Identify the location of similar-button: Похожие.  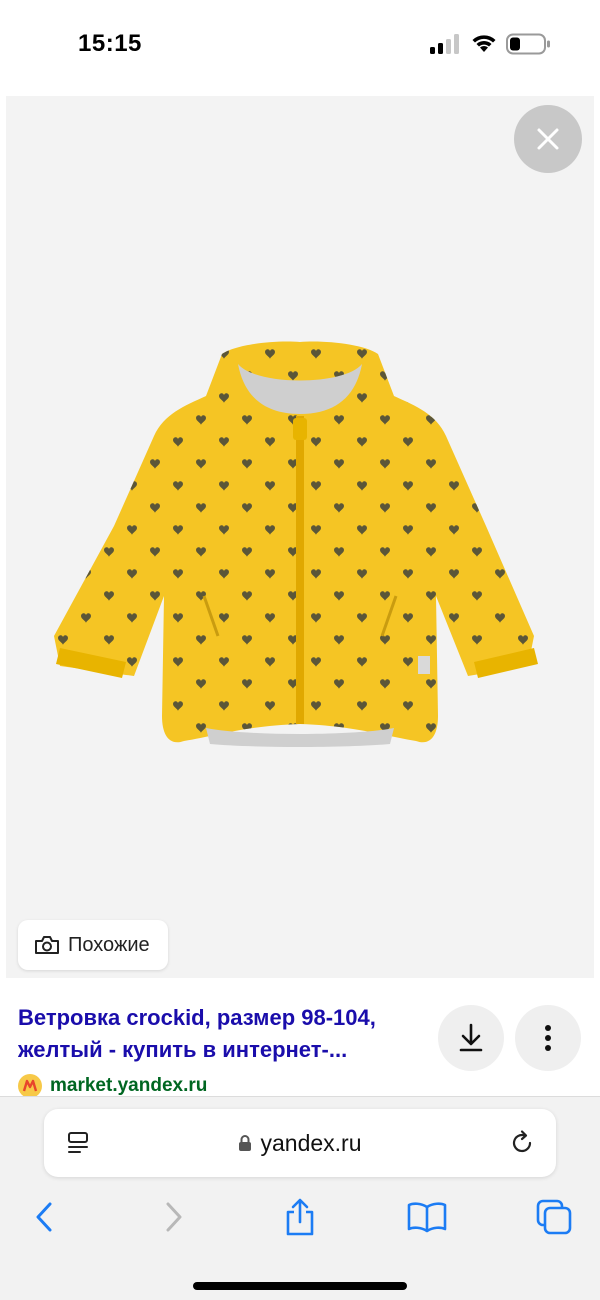
(93, 945).